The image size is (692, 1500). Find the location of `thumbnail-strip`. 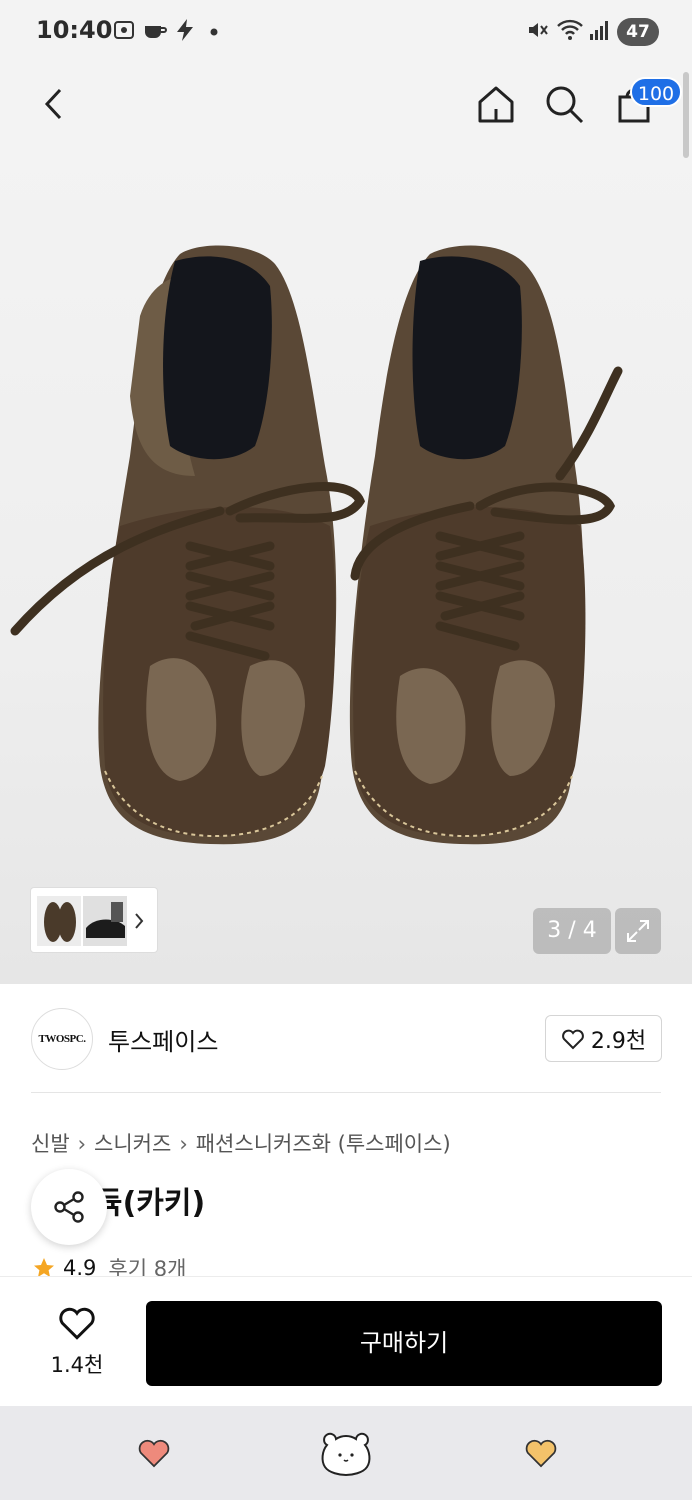

thumbnail-strip is located at coordinates (94, 920).